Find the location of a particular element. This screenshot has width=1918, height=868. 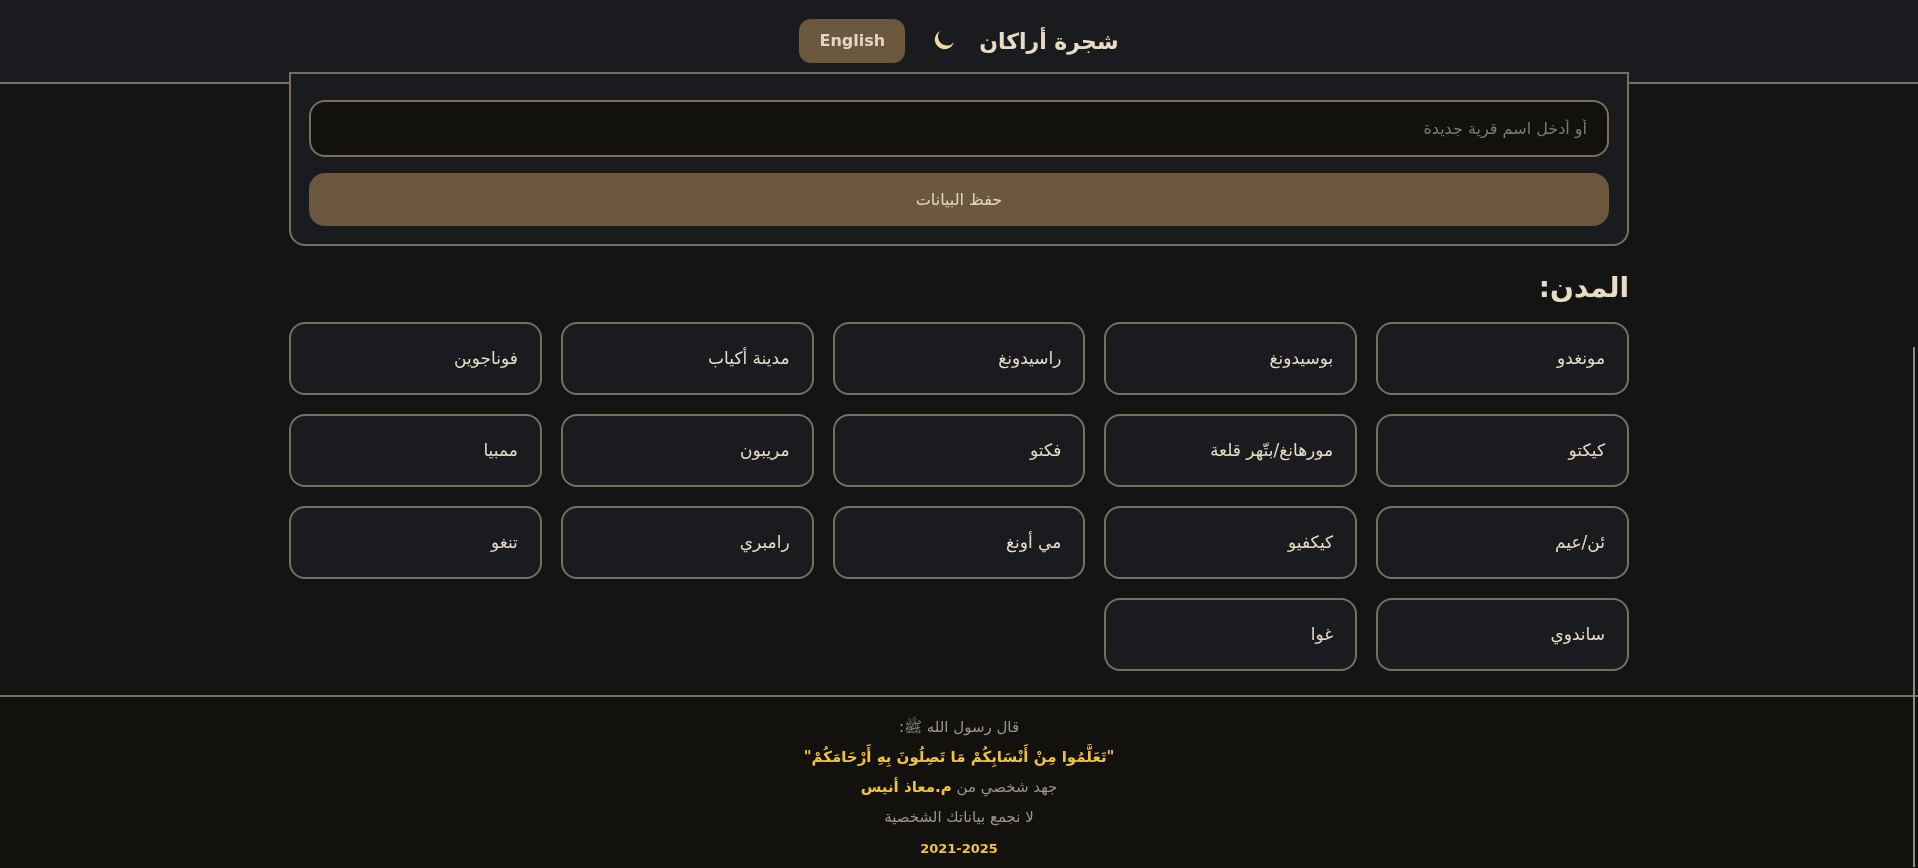

city-card: مدينة أكياب is located at coordinates (687, 358).